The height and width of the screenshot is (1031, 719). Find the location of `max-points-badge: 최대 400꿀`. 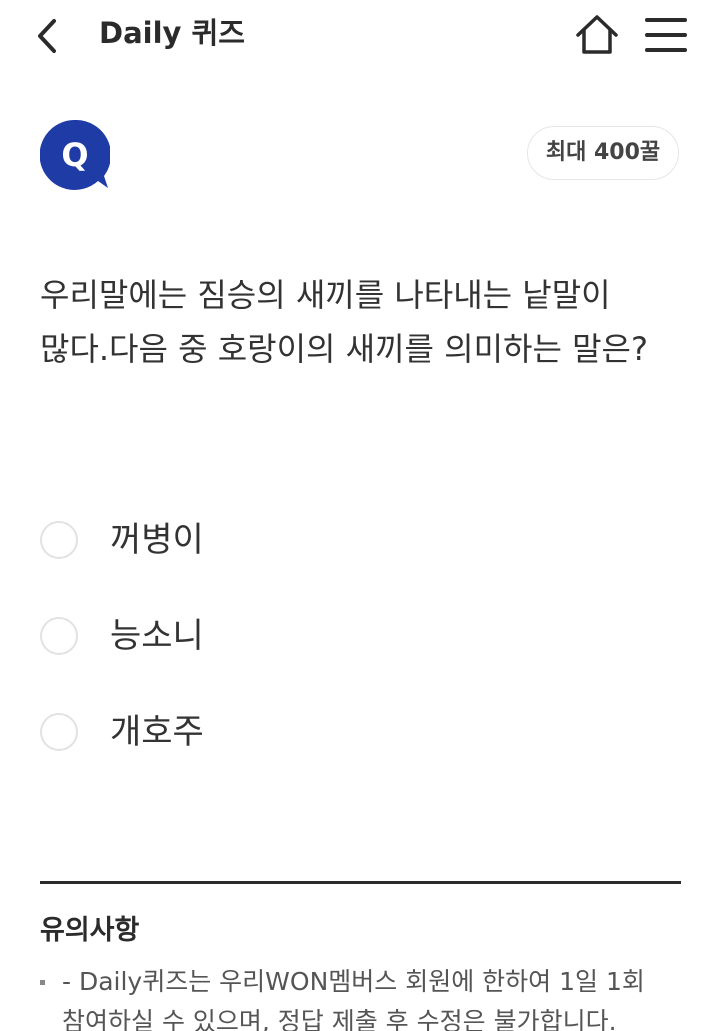

max-points-badge: 최대 400꿀 is located at coordinates (603, 153).